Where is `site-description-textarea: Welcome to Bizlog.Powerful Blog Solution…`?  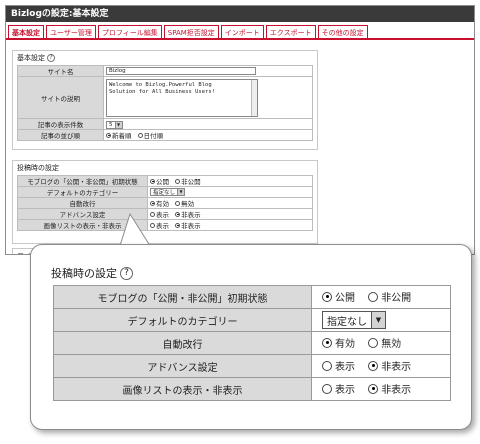 site-description-textarea: Welcome to Bizlog.Powerful Blog Solution… is located at coordinates (182, 97).